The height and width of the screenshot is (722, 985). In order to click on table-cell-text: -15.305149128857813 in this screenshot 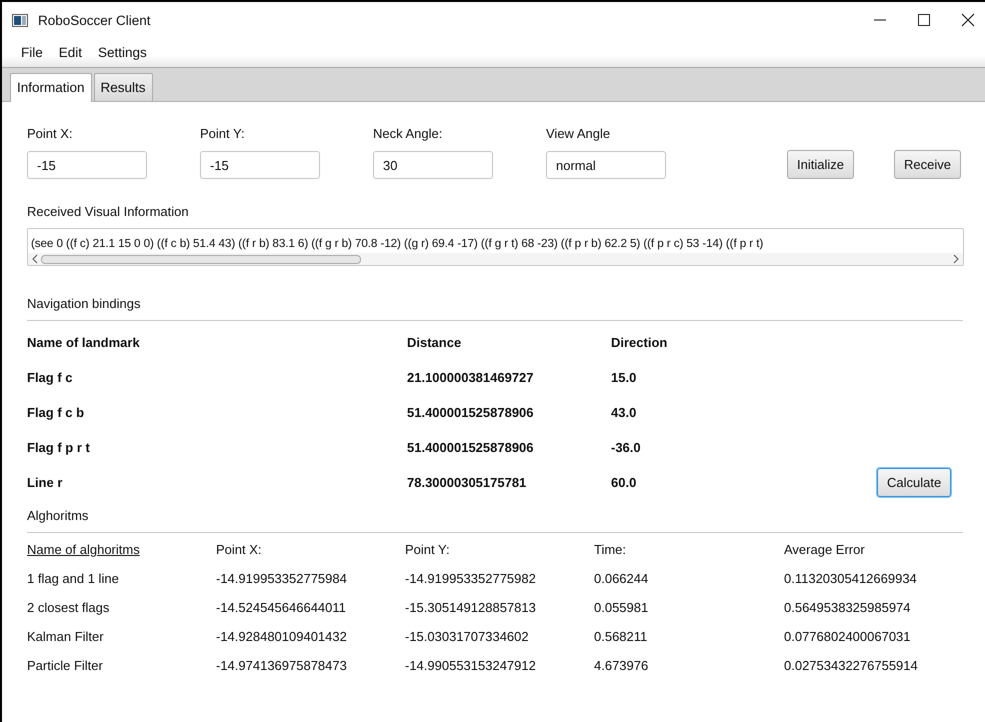, I will do `click(471, 607)`.